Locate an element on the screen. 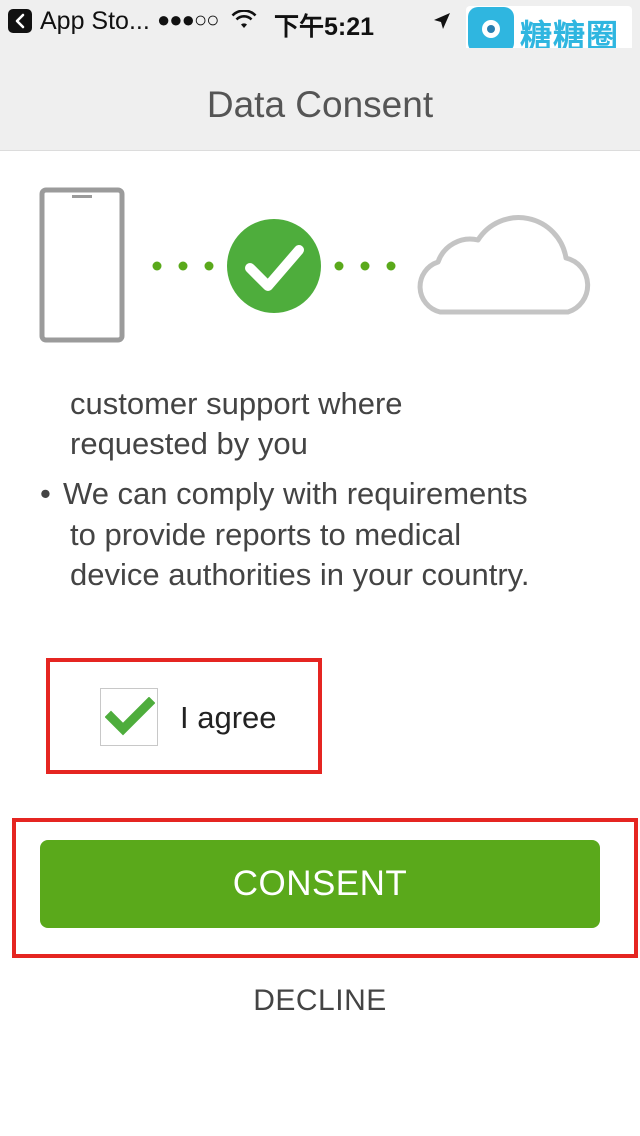 The width and height of the screenshot is (640, 1136). checkmark-circle-icon is located at coordinates (274, 266).